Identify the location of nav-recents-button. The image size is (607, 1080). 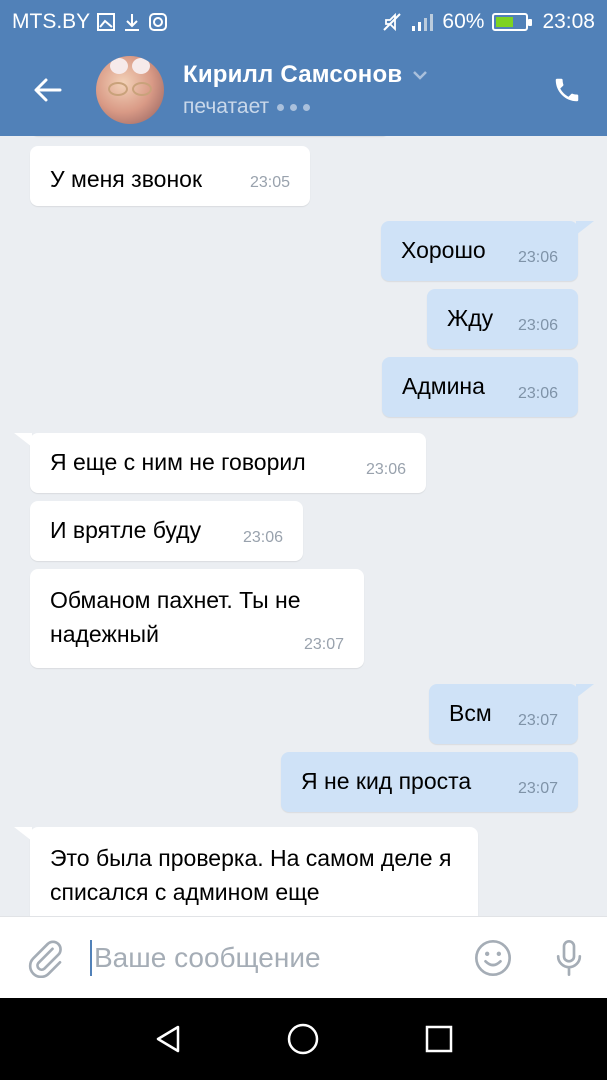
(439, 1039).